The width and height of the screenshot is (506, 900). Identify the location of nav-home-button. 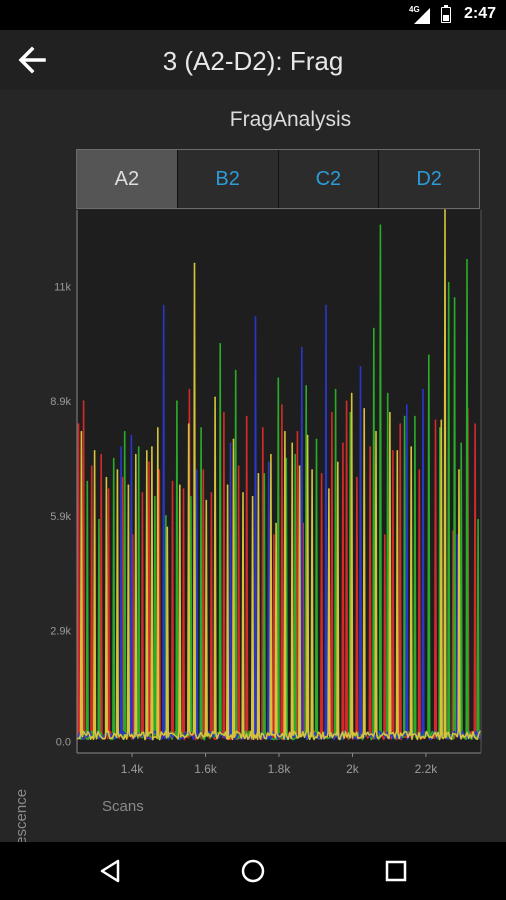
(253, 871).